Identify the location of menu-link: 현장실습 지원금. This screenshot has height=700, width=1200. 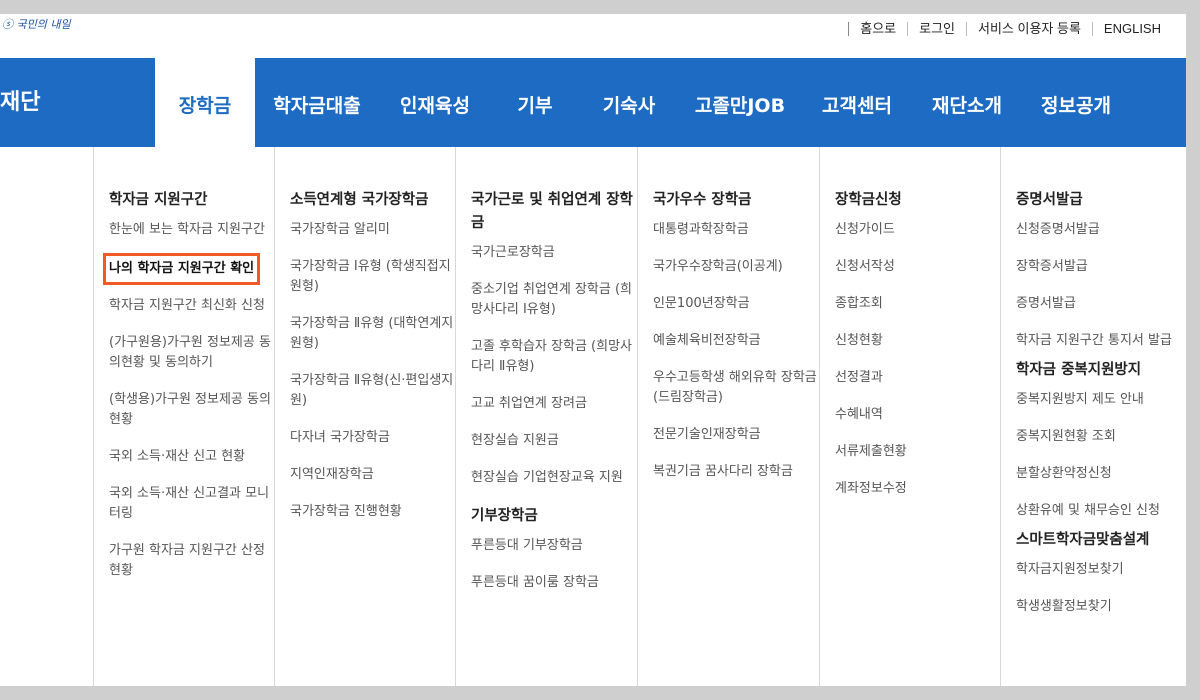
(554, 441).